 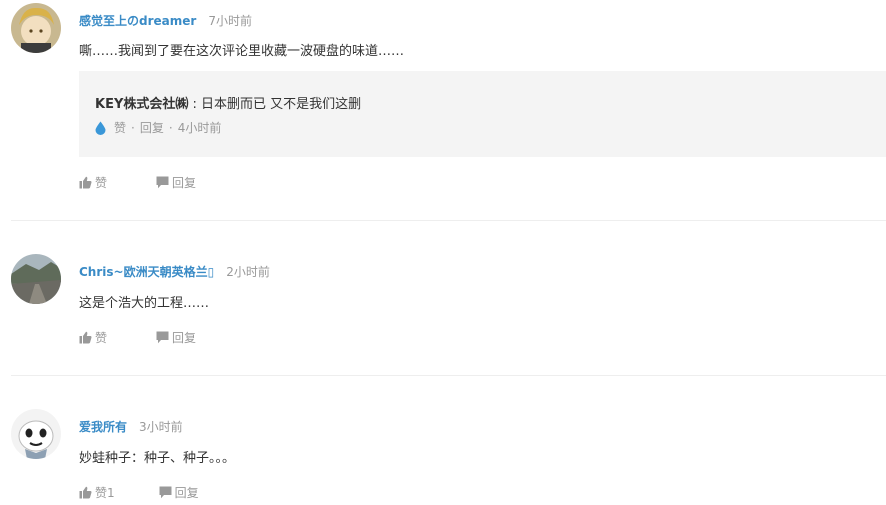 What do you see at coordinates (152, 127) in the screenshot?
I see `reply-reply-button: 回复` at bounding box center [152, 127].